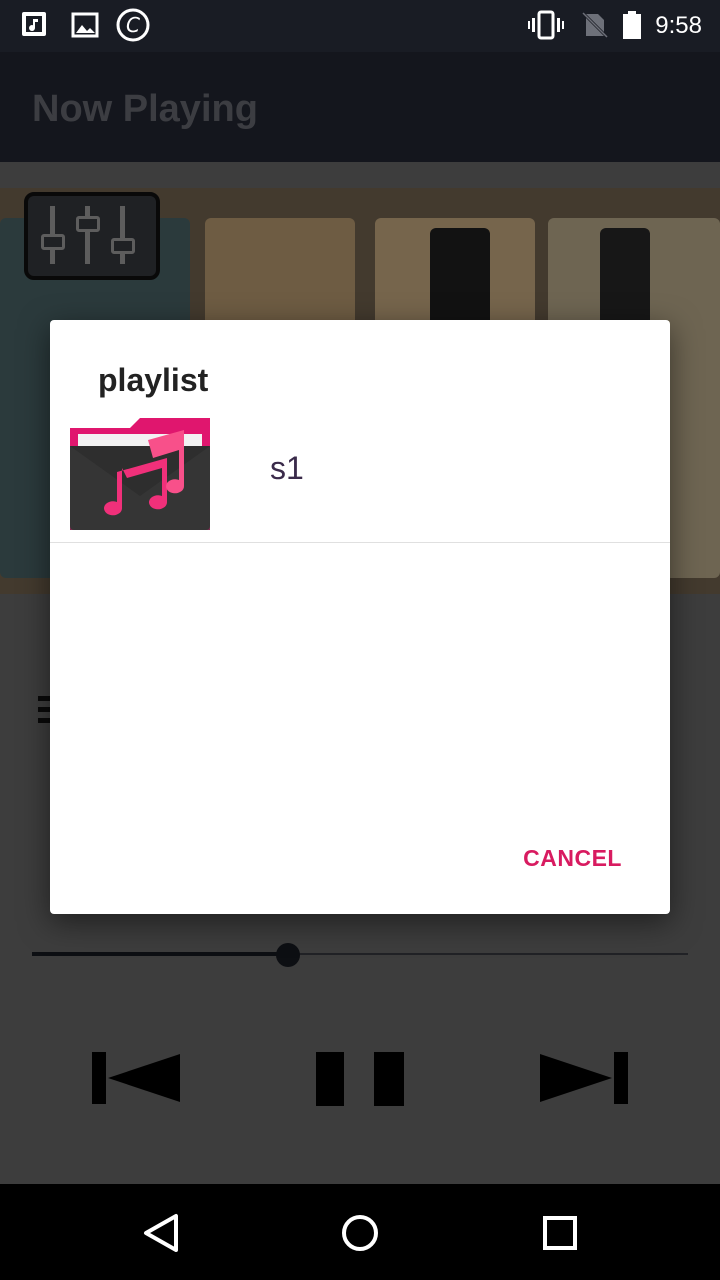 Image resolution: width=720 pixels, height=1280 pixels. I want to click on home-icon, so click(360, 1233).